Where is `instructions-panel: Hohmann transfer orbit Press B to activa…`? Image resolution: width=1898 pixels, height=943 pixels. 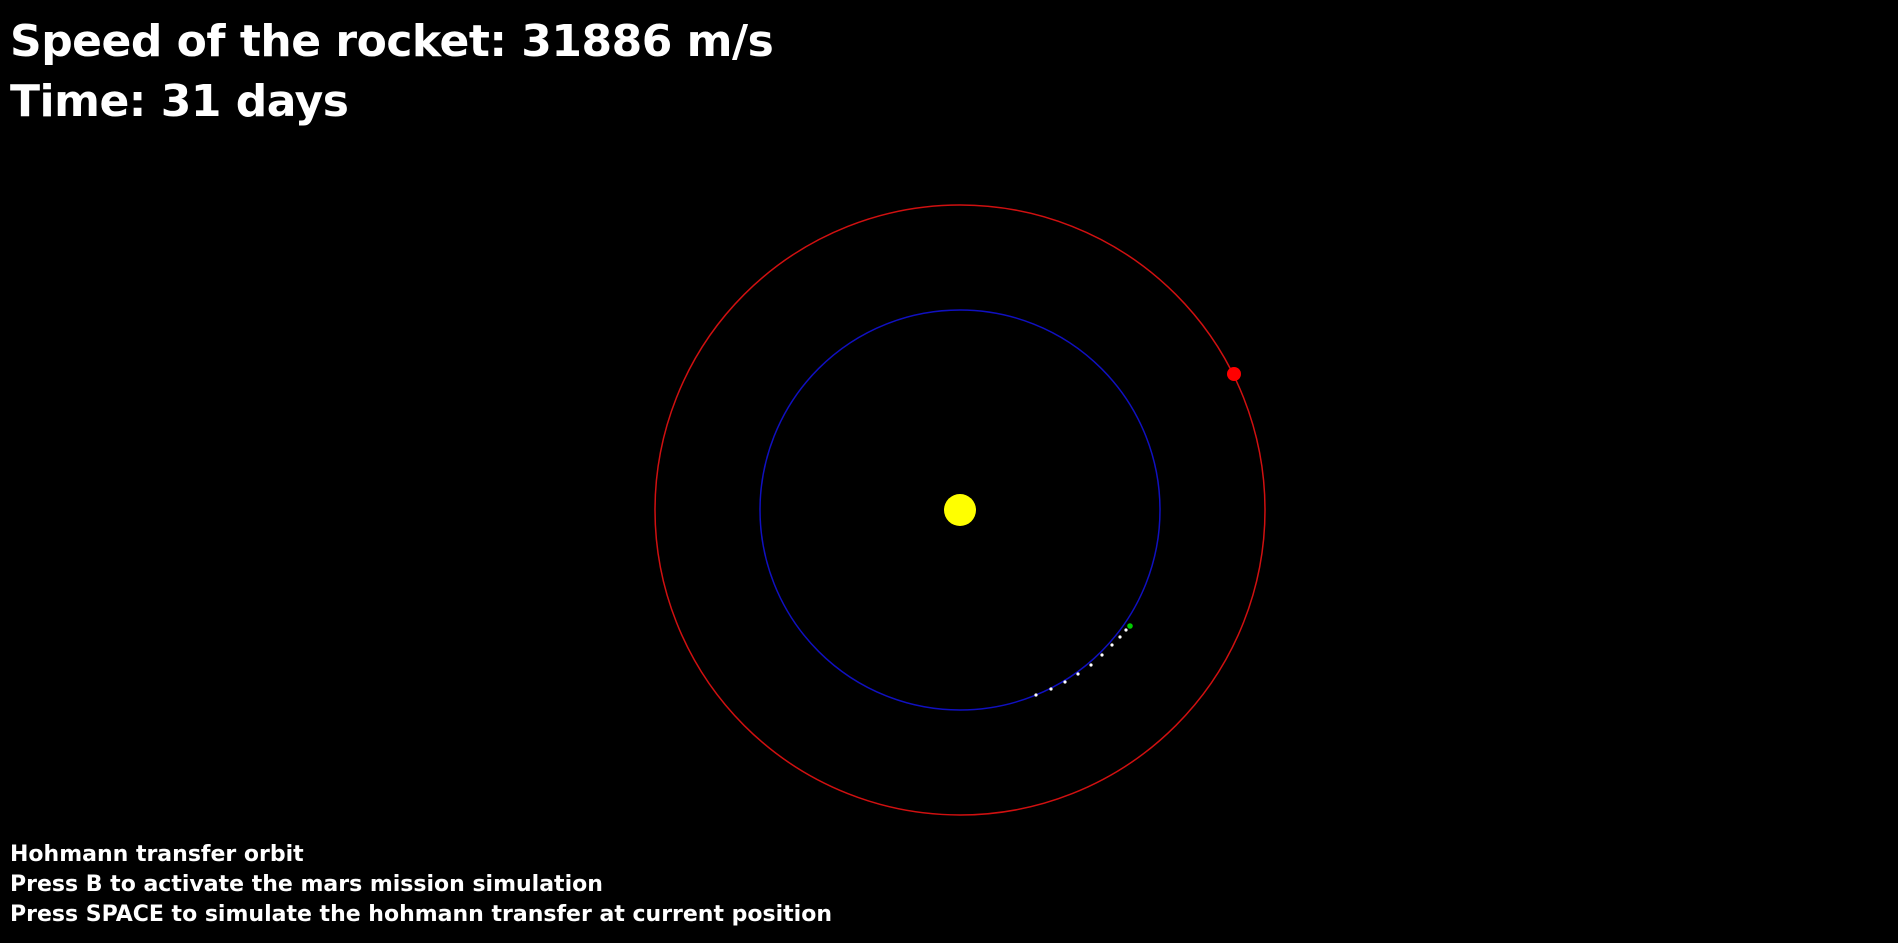
instructions-panel: Hohmann transfer orbit Press B to activa… is located at coordinates (421, 885).